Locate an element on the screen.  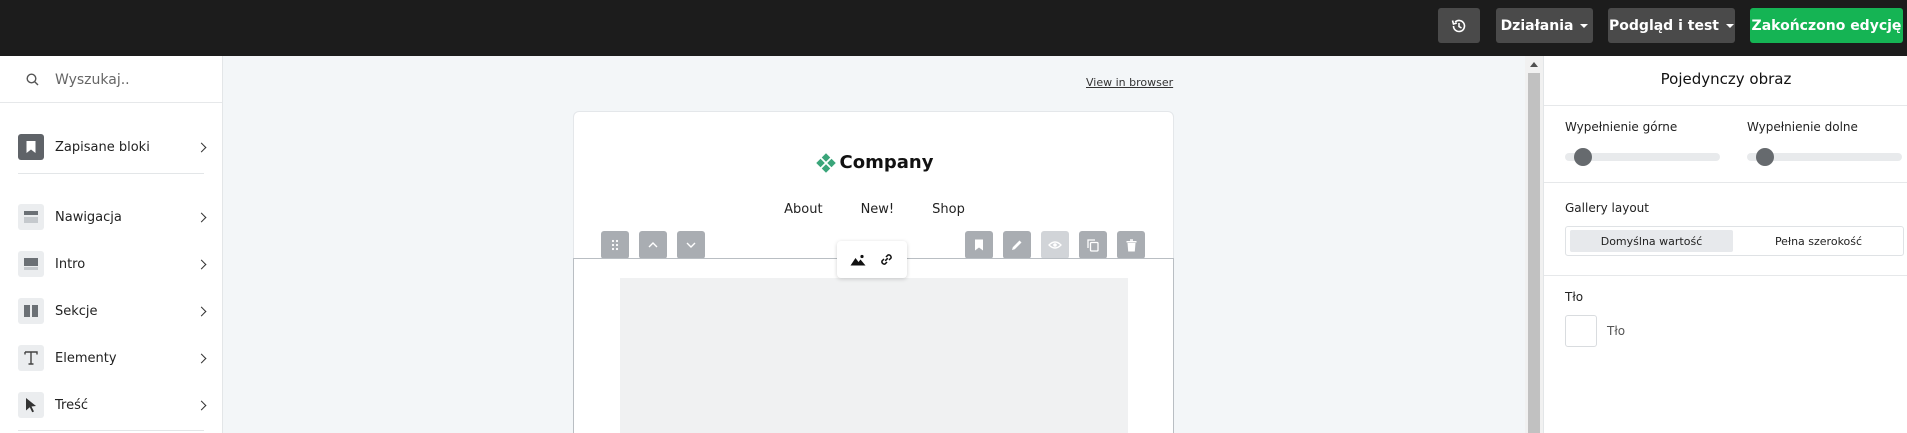
move-up-button is located at coordinates (653, 245).